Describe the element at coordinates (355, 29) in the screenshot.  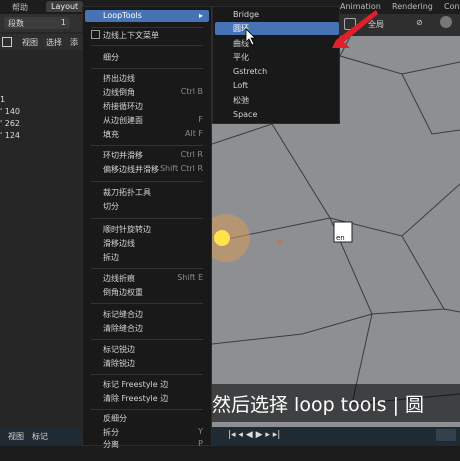
I see `red-arrow-icon` at that location.